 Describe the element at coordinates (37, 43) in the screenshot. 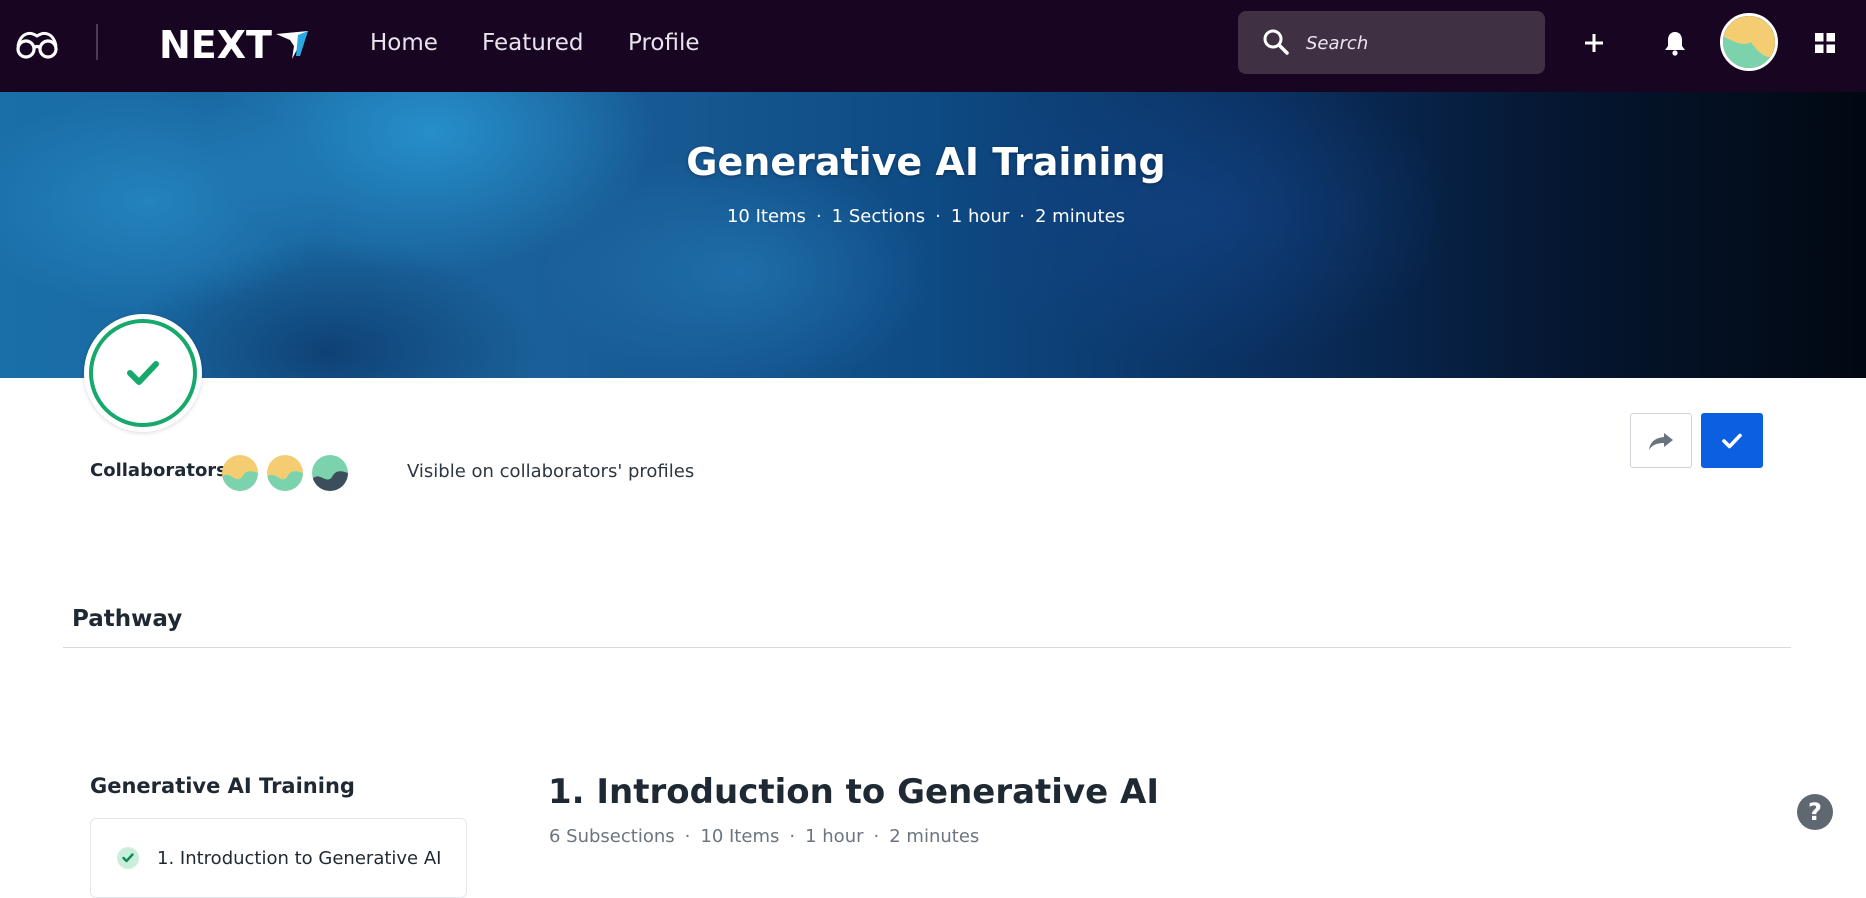

I see `glasses-logo-icon` at that location.